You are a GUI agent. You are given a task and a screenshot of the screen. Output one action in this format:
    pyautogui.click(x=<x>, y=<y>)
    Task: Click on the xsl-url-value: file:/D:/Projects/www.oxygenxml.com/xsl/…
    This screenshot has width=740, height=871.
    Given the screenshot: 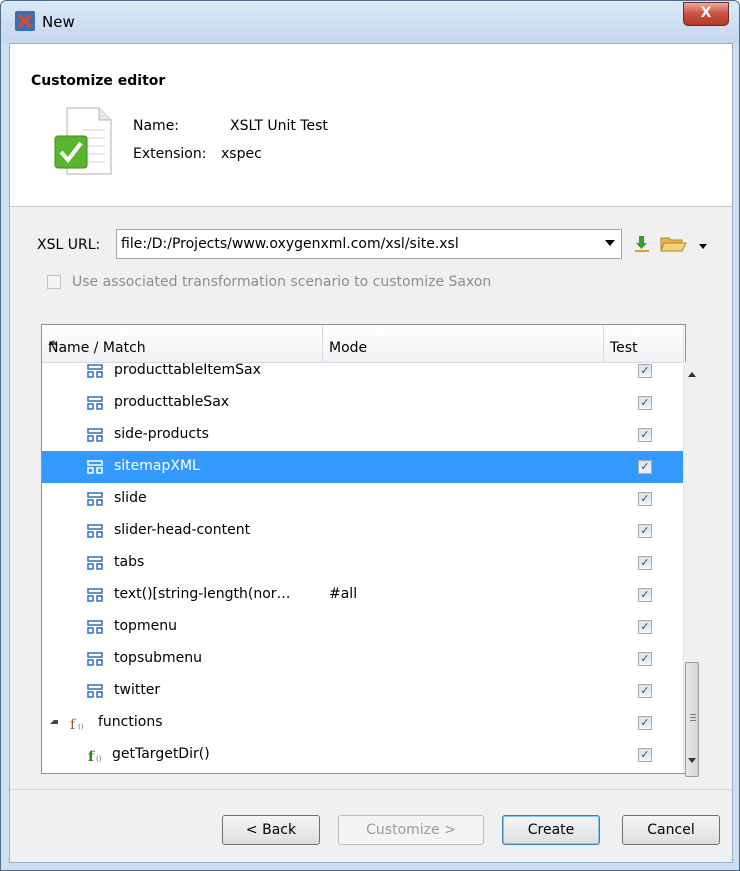 What is the action you would take?
    pyautogui.click(x=290, y=244)
    